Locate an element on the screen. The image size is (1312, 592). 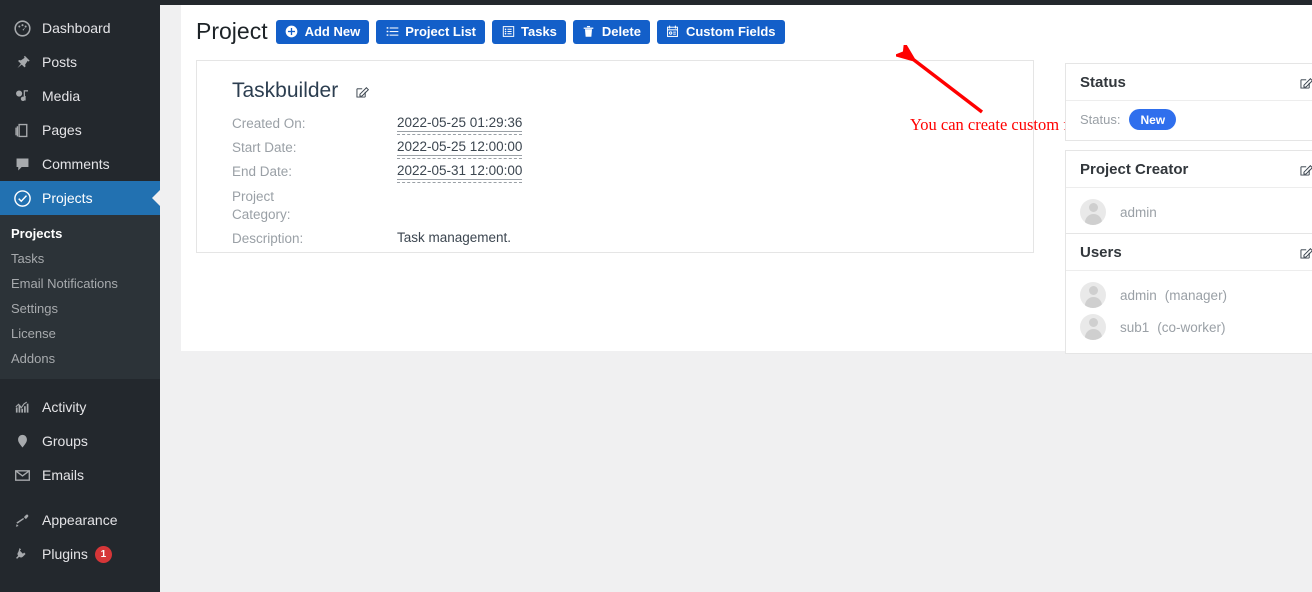
panel-title: Status is located at coordinates (1103, 82).